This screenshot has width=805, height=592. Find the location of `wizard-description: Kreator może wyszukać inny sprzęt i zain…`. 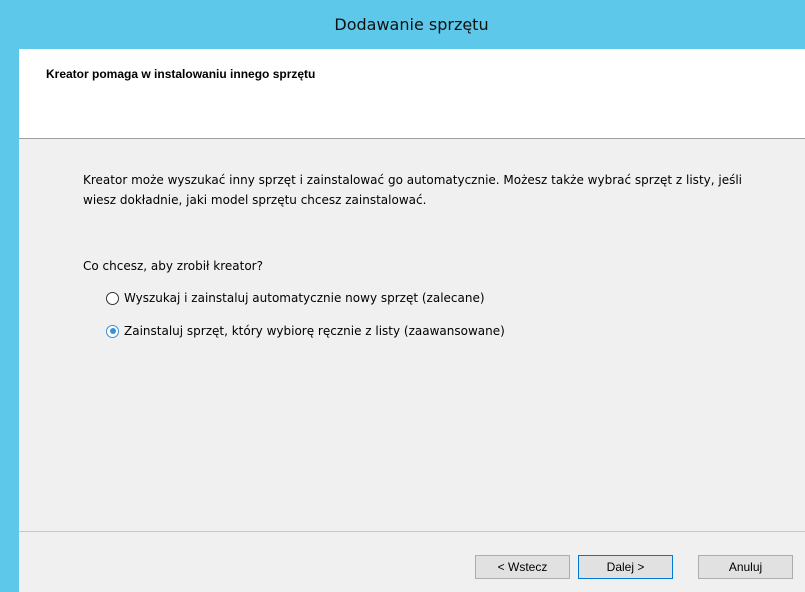

wizard-description: Kreator może wyszukać inny sprzęt i zain… is located at coordinates (413, 190).